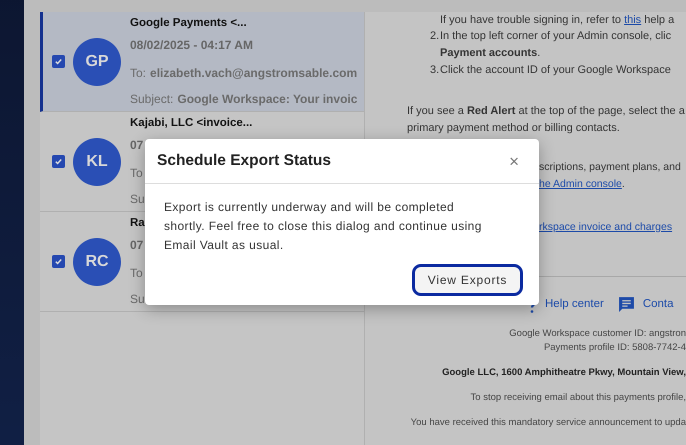 The height and width of the screenshot is (445, 686). What do you see at coordinates (564, 373) in the screenshot?
I see `footer-text: Google LLC, 1600 Amphitheatre Pkwy, Mountain View,` at bounding box center [564, 373].